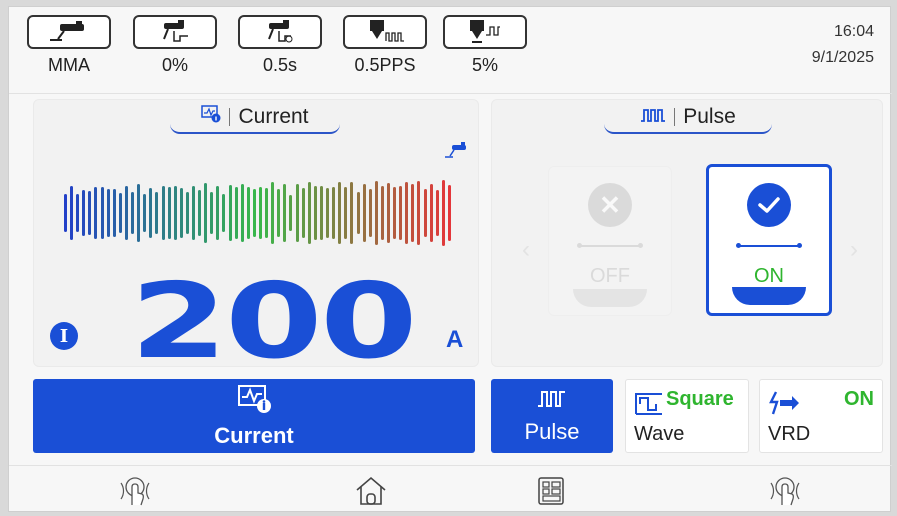 The width and height of the screenshot is (897, 516). I want to click on wave-key-label: Wave, so click(659, 434).